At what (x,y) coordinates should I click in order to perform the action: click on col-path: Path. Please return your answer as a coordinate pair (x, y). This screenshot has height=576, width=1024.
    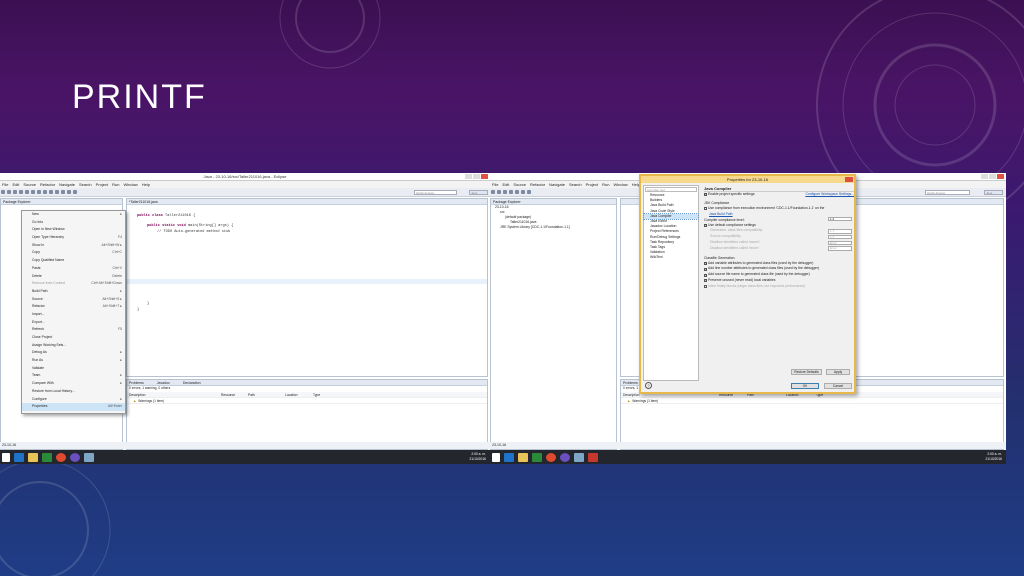
    Looking at the image, I should click on (264, 394).